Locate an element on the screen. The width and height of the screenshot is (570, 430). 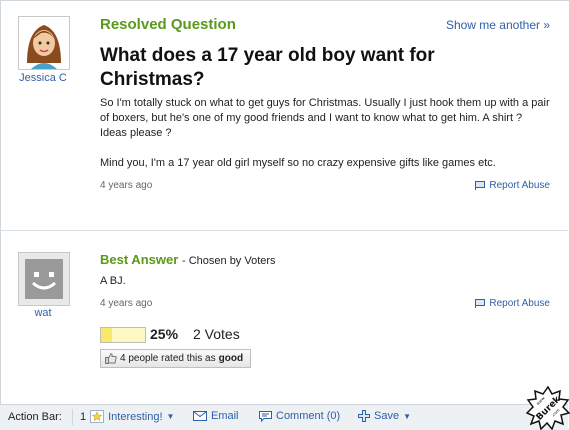
star-icon is located at coordinates (97, 416).